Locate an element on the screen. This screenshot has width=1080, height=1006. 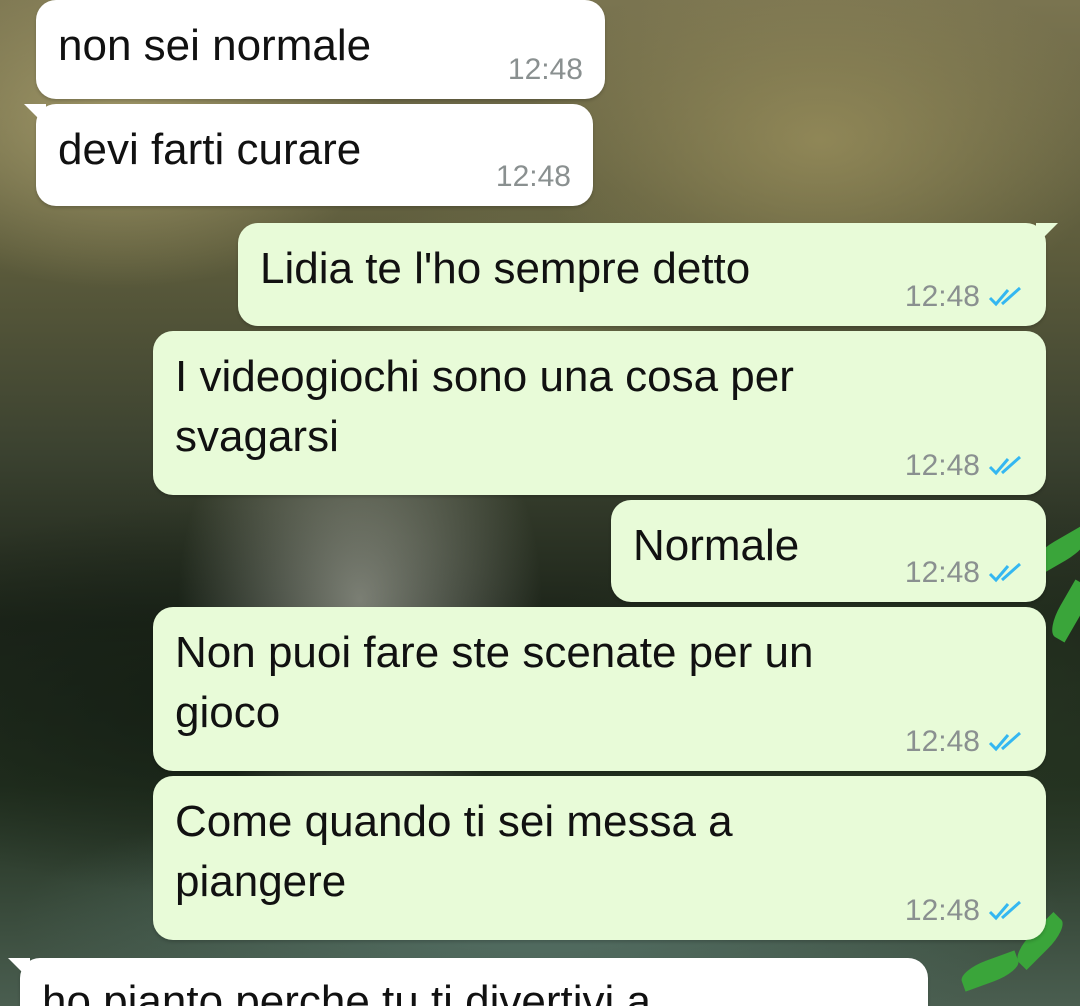
message-bubble-incoming: ho pianto perche tu ti divertivi a is located at coordinates (468, 982).